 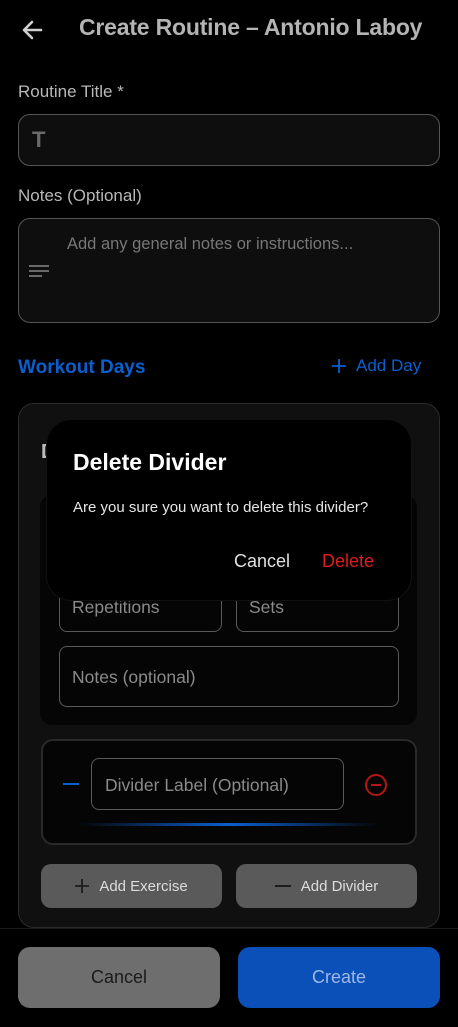 What do you see at coordinates (134, 677) in the screenshot?
I see `exercise-notes-placeholder: Notes (optional)` at bounding box center [134, 677].